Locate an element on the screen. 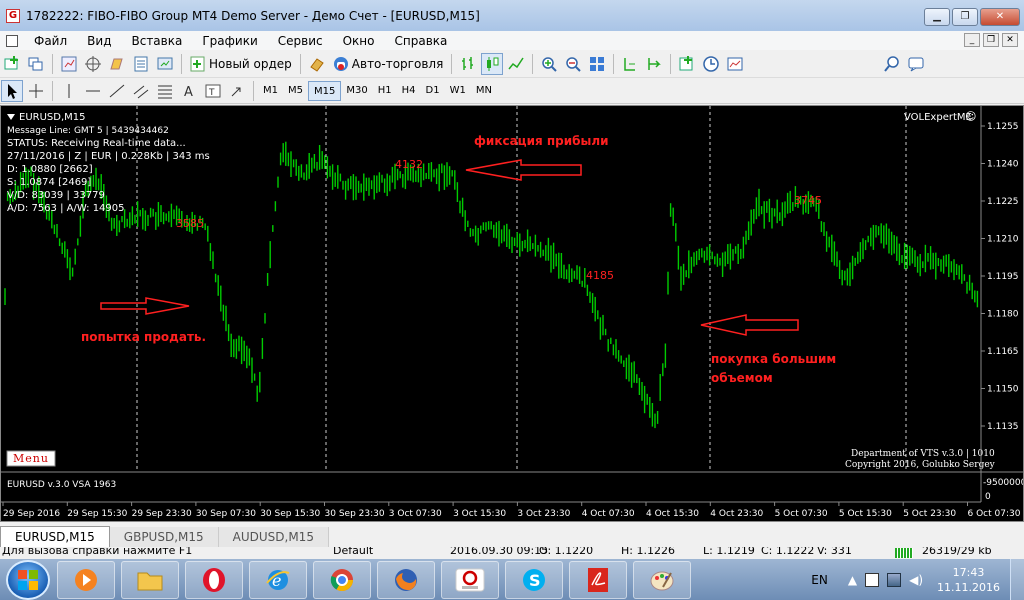 The height and width of the screenshot is (600, 1024). chart-symbol-header: EURUSD,M15 is located at coordinates (52, 117).